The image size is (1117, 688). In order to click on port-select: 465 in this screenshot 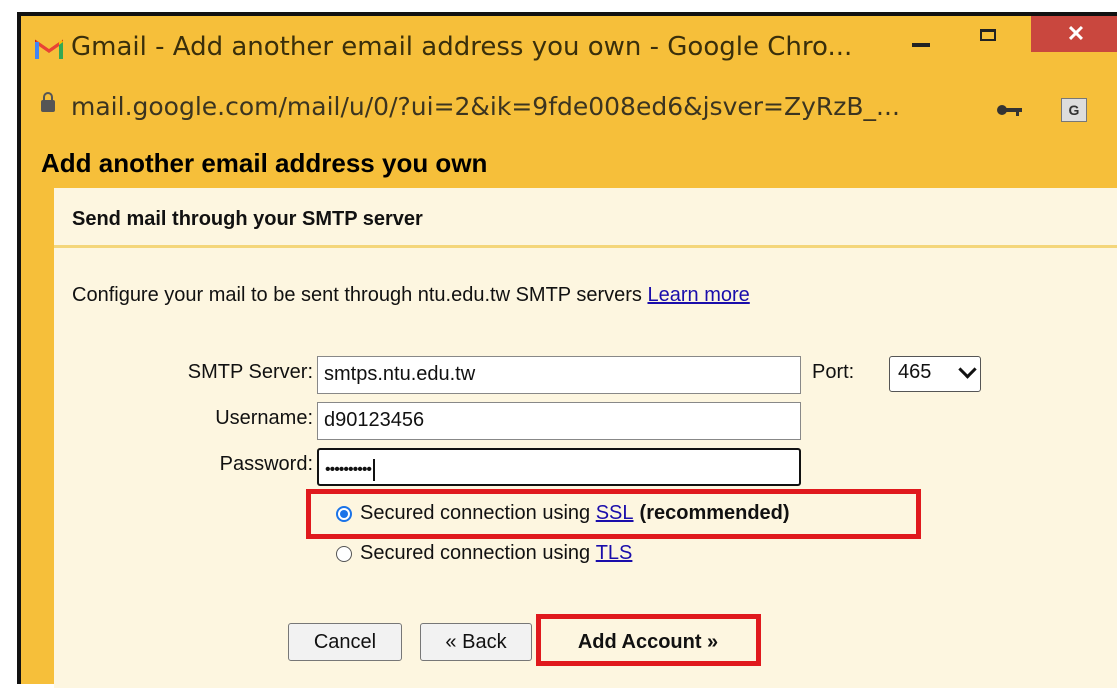, I will do `click(935, 374)`.